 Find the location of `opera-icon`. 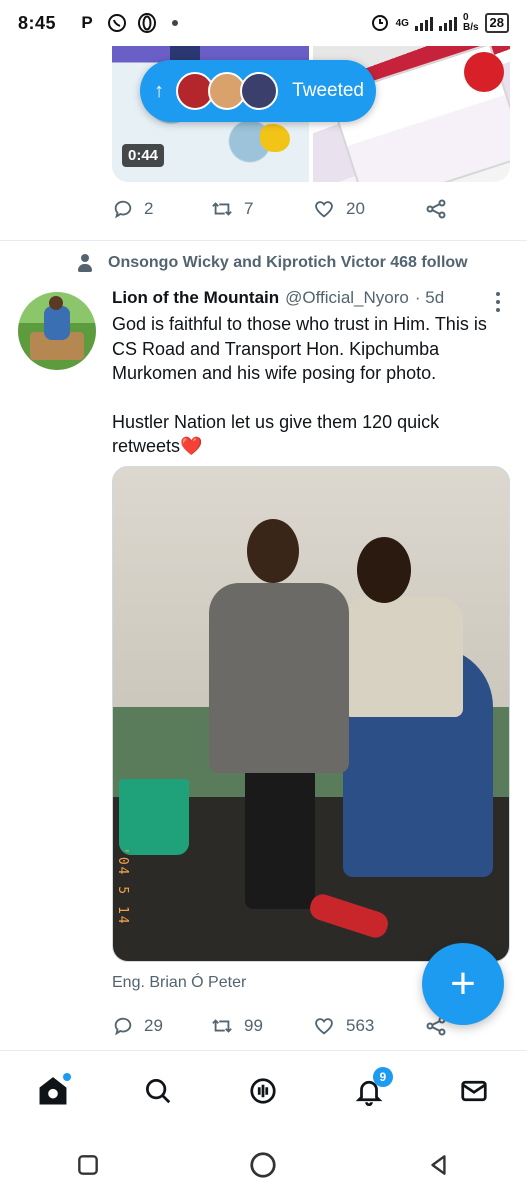

opera-icon is located at coordinates (147, 23).